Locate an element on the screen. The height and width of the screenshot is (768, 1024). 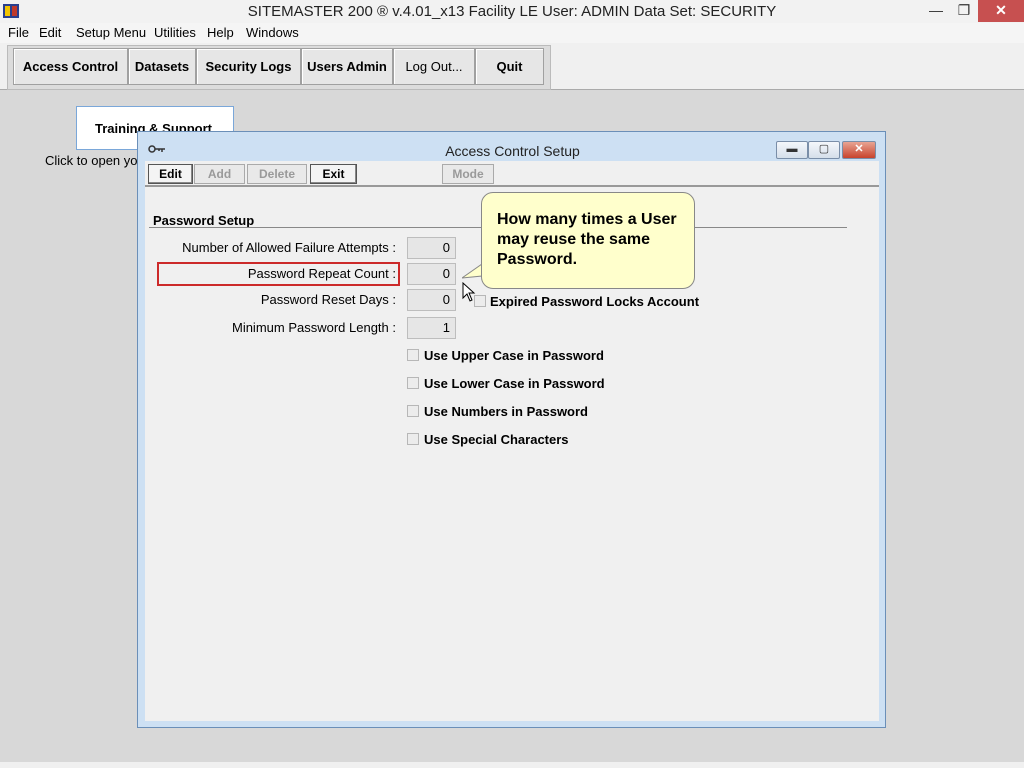
upper-case-checkbox is located at coordinates (413, 355).